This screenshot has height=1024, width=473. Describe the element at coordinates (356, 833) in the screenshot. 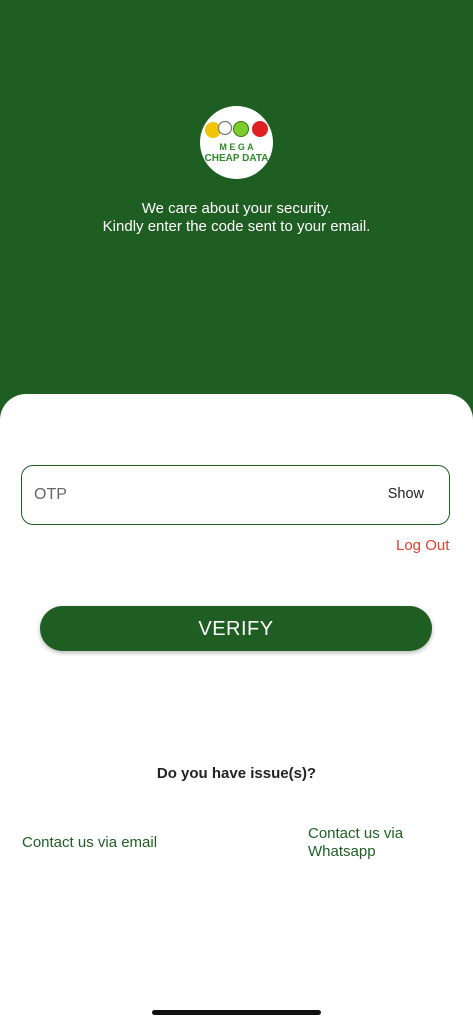

I see `contact-whatsapp-line1: Contact us via` at that location.